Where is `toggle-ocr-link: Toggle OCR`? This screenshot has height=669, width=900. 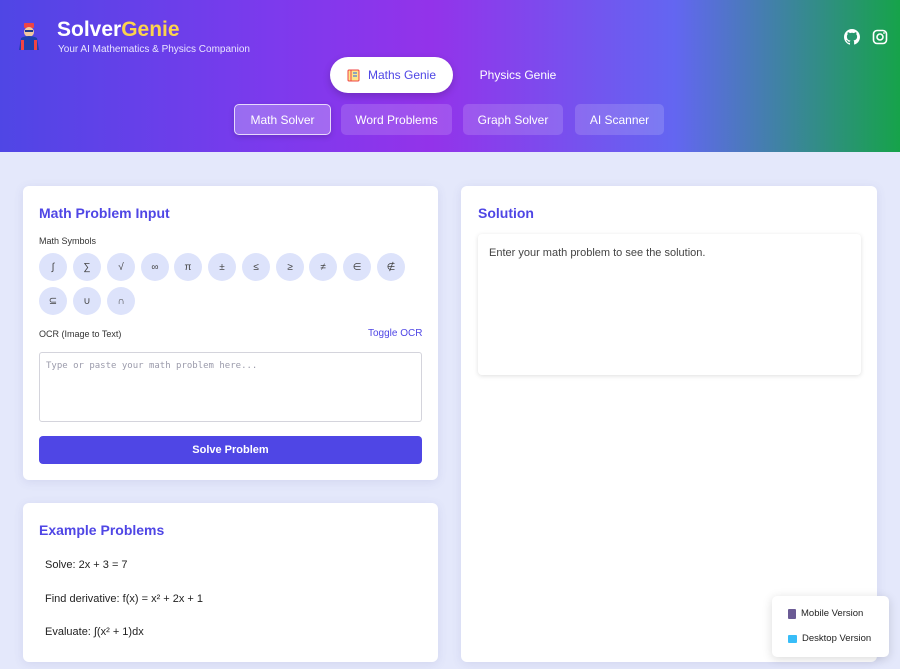
toggle-ocr-link: Toggle OCR is located at coordinates (395, 333).